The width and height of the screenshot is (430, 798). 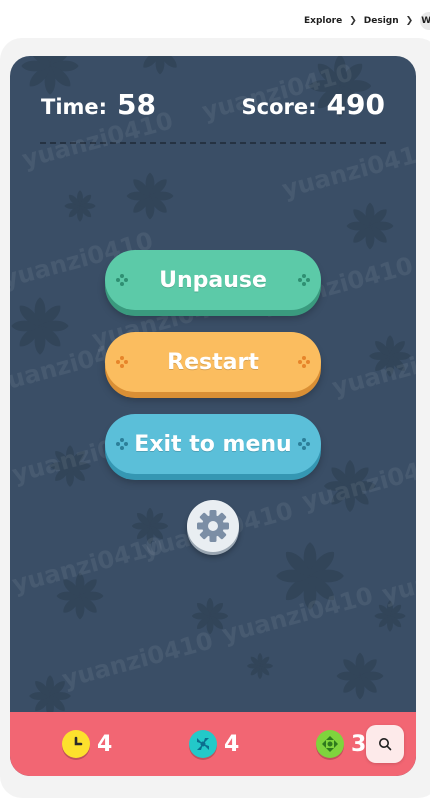 I want to click on breadcrumb: Explore ❯ Design ❯ W, so click(x=367, y=21).